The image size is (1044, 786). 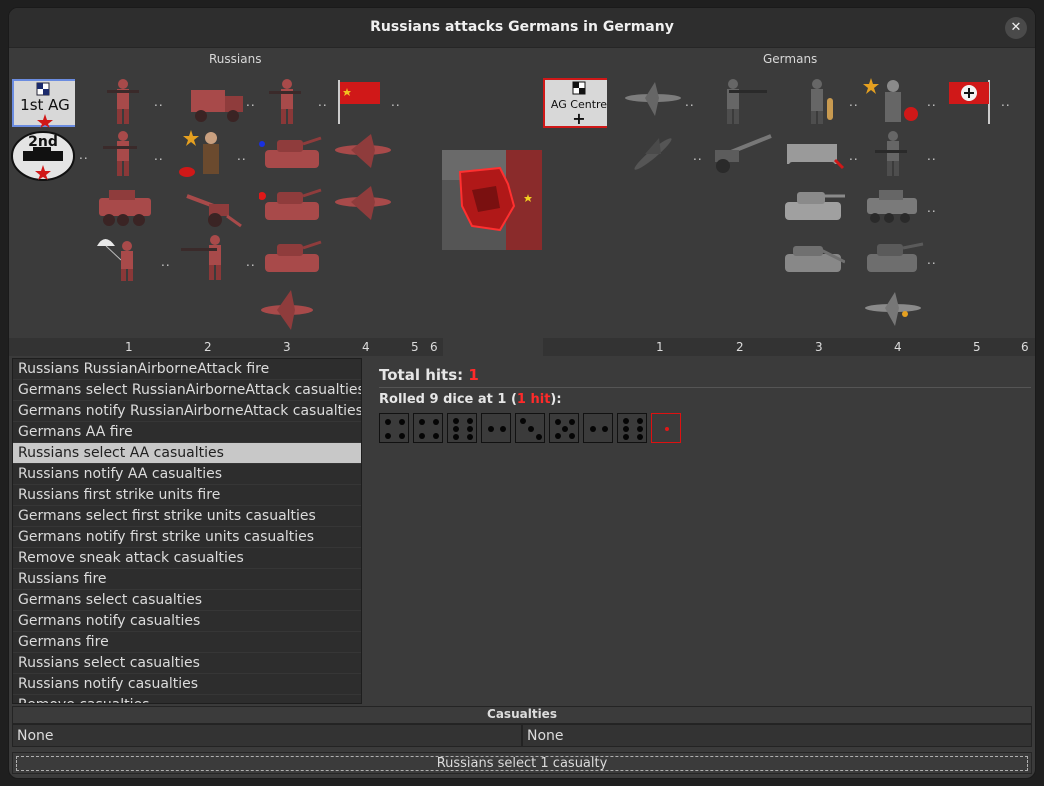 I want to click on select-casualty-button: Russians select 1 casualty, so click(x=522, y=763).